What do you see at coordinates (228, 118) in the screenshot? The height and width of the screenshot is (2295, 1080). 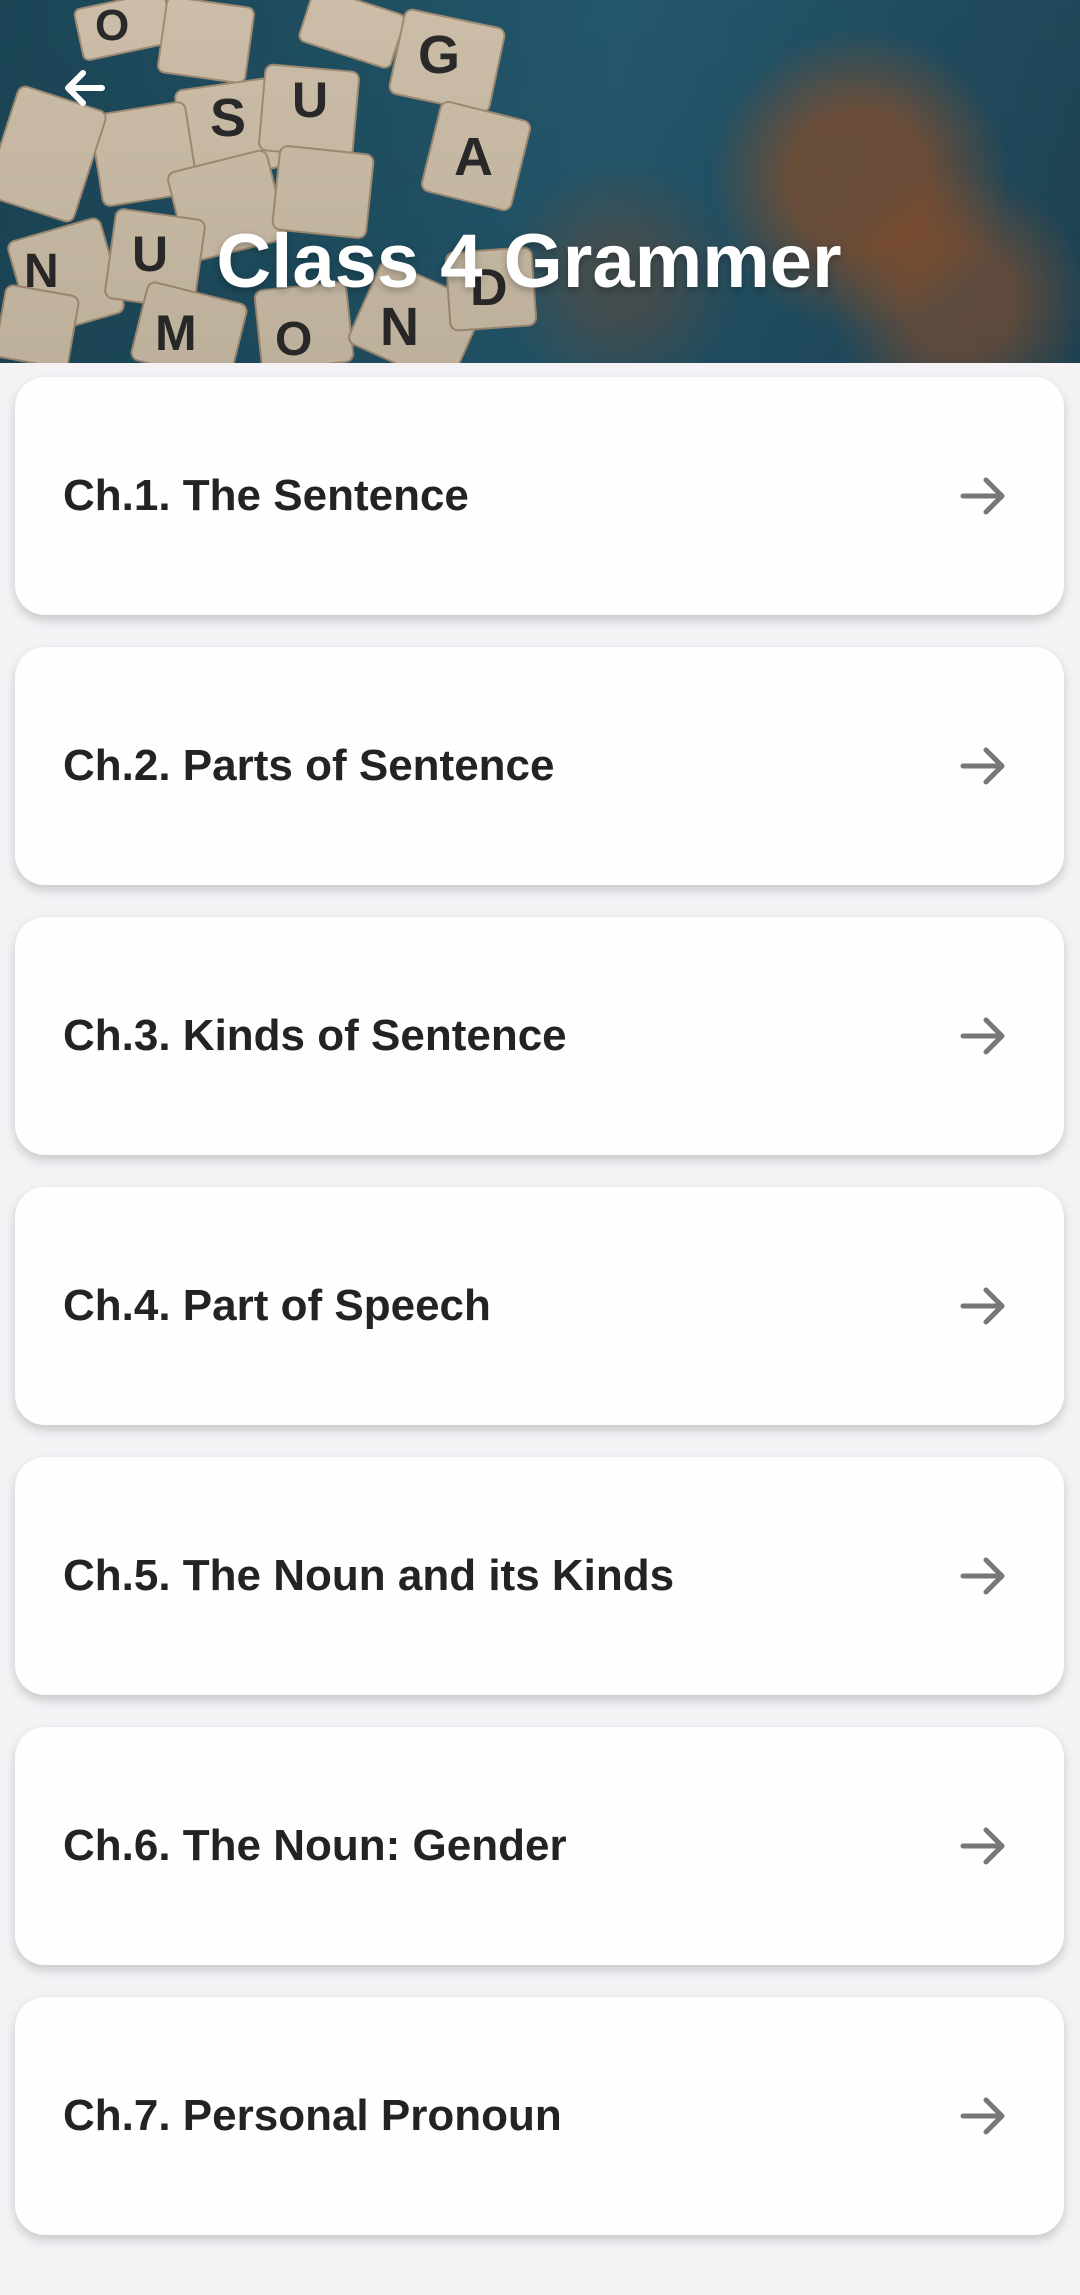 I see `svg-text: S` at bounding box center [228, 118].